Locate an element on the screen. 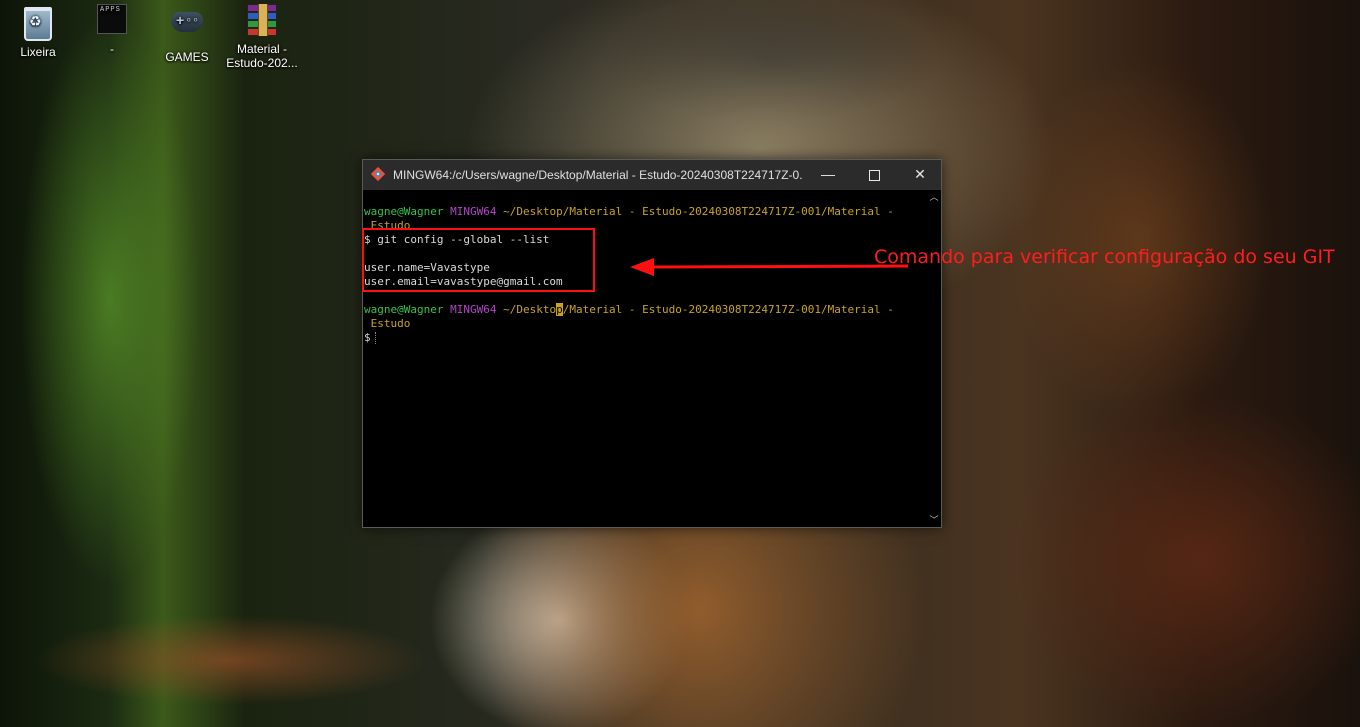  maximize-button is located at coordinates (874, 175).